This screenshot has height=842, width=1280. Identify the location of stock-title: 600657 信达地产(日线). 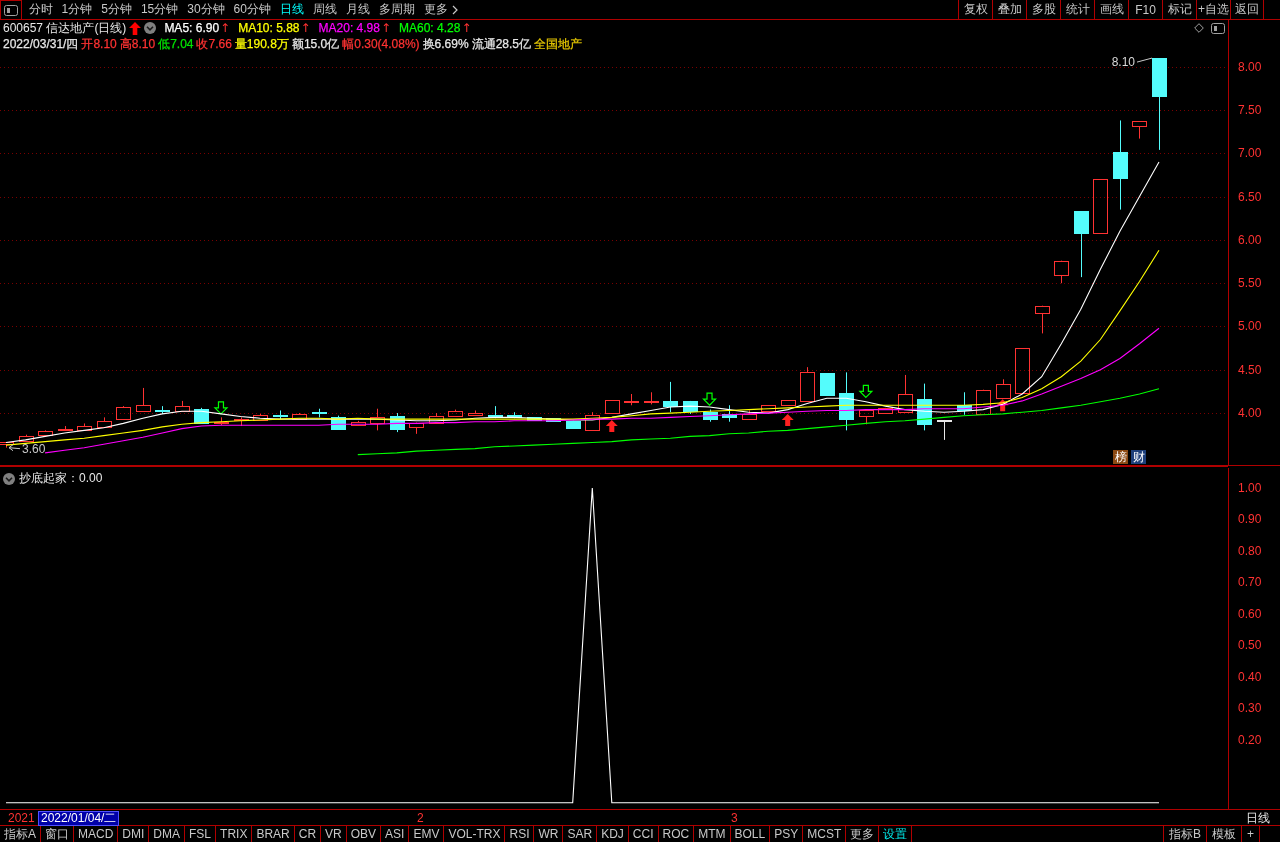
(65, 28).